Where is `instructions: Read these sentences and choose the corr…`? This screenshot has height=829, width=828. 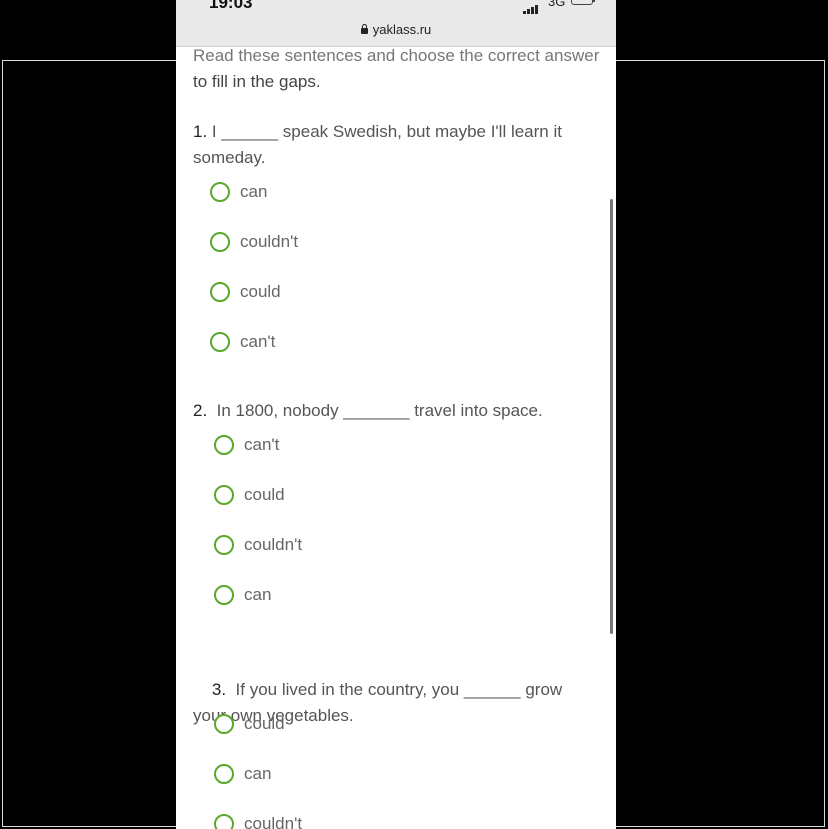 instructions: Read these sentences and choose the corr… is located at coordinates (398, 69).